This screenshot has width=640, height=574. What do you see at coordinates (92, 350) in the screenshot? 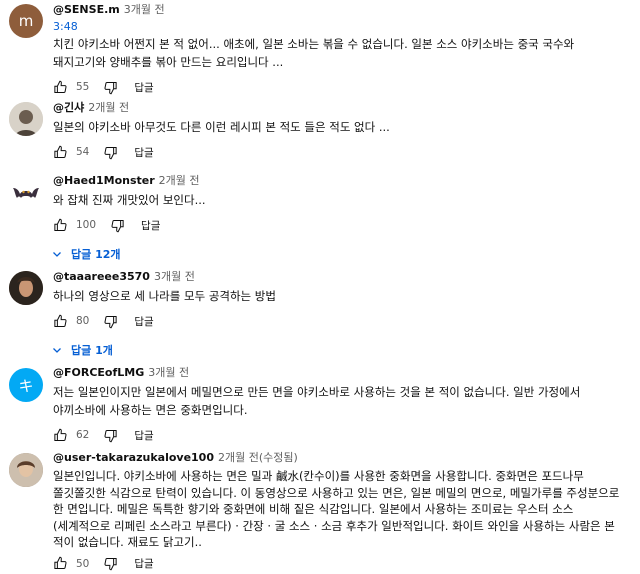
I see `replies-label: 답글 1개` at bounding box center [92, 350].